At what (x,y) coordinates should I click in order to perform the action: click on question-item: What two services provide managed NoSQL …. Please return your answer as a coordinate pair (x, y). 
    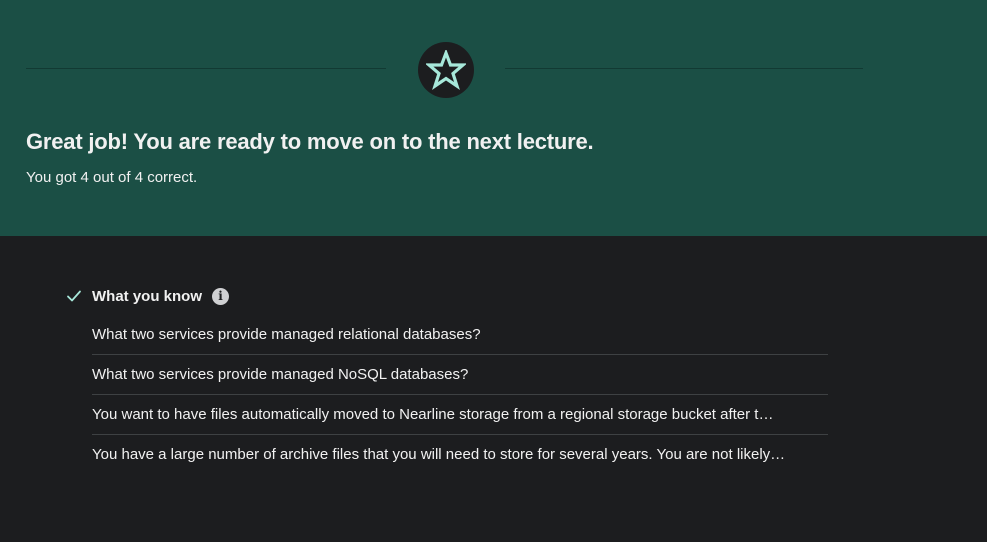
    Looking at the image, I should click on (460, 375).